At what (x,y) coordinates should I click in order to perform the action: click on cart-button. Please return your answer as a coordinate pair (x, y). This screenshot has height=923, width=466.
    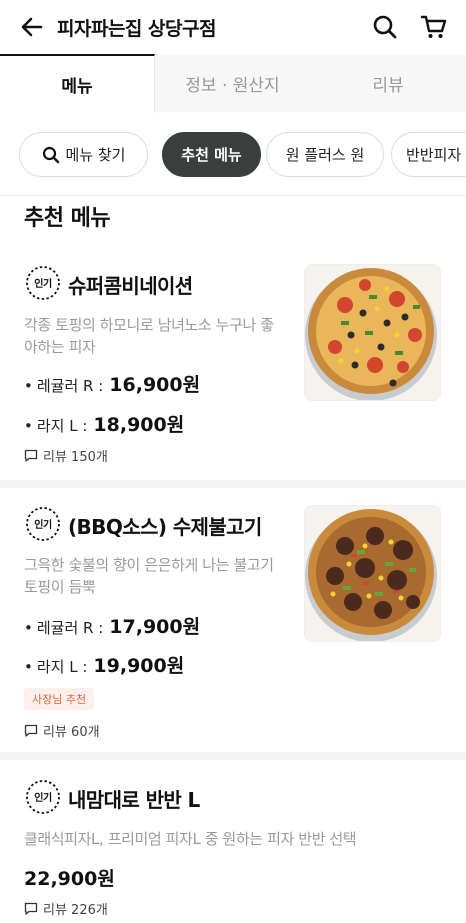
    Looking at the image, I should click on (434, 27).